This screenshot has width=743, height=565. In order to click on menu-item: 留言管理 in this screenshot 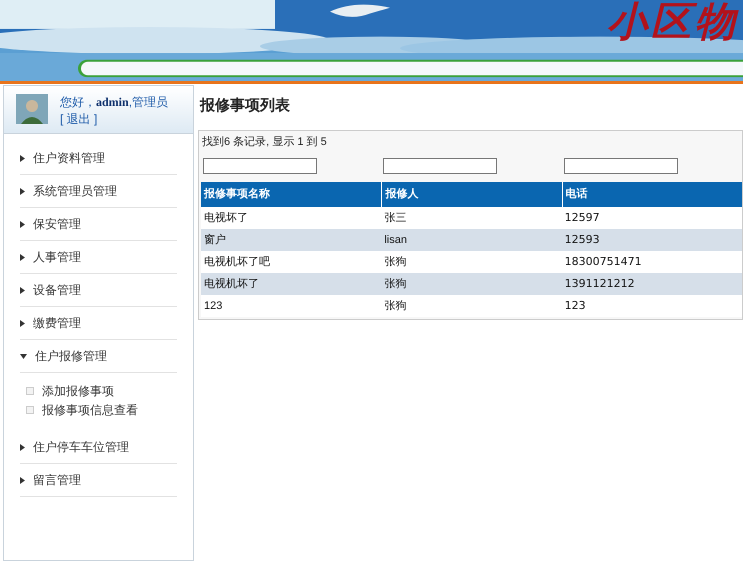, I will do `click(98, 480)`.